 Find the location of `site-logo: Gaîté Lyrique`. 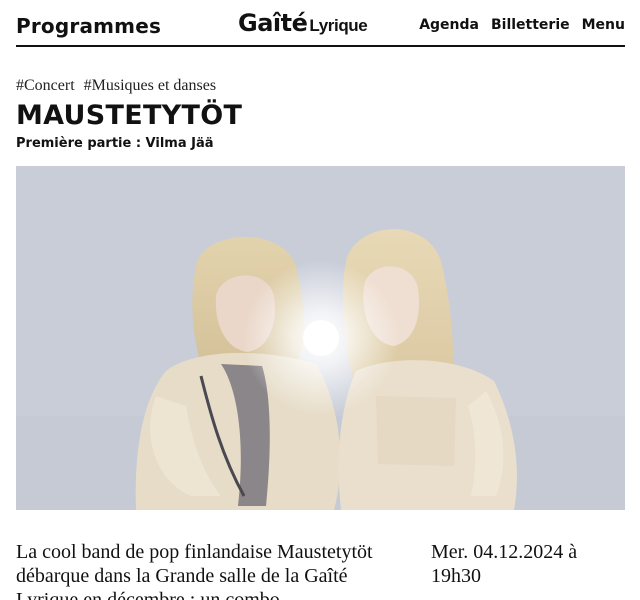

site-logo: Gaîté Lyrique is located at coordinates (303, 23).